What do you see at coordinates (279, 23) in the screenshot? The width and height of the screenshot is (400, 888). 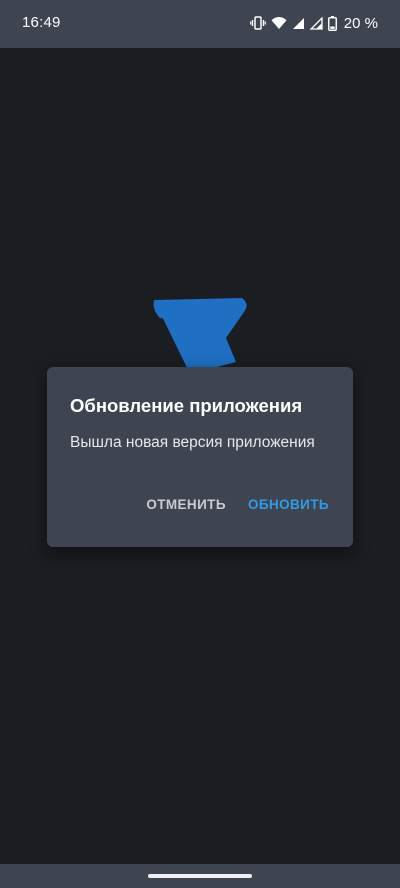 I see `wifi-icon` at bounding box center [279, 23].